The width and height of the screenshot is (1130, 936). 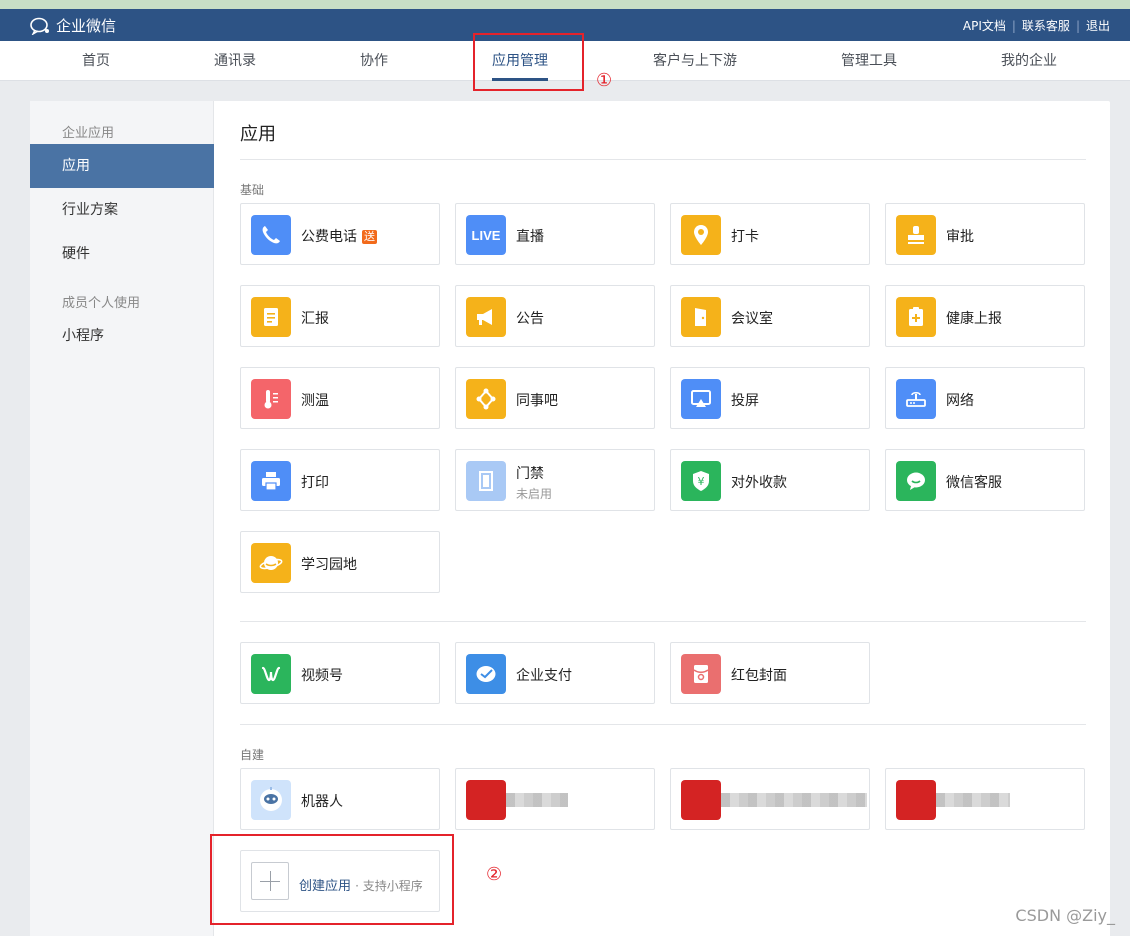 What do you see at coordinates (252, 190) in the screenshot?
I see `section-label-basic: 基础` at bounding box center [252, 190].